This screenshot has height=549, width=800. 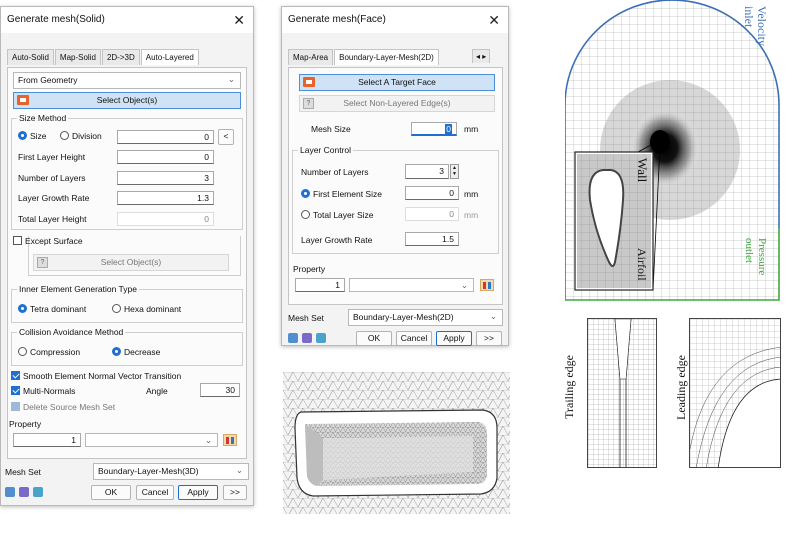 What do you see at coordinates (454, 171) in the screenshot?
I see `num-layers-spinner: ▲ ▼` at bounding box center [454, 171].